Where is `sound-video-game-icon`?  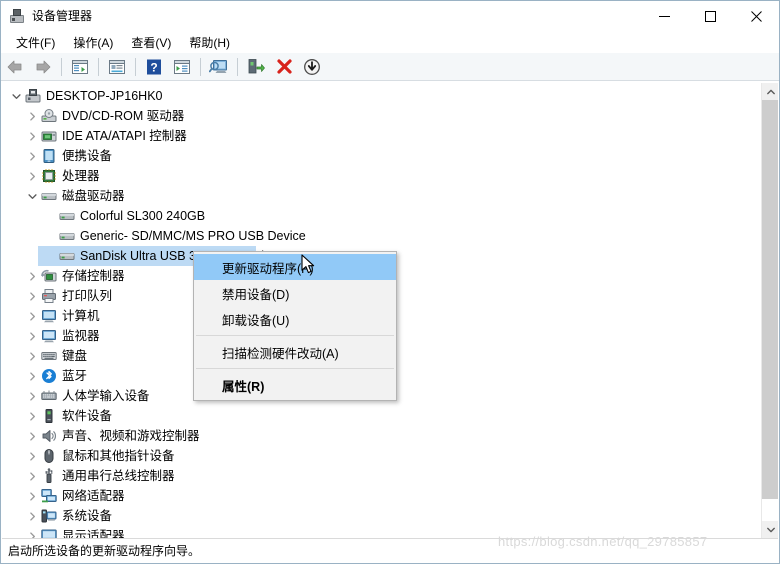
sound-video-game-icon is located at coordinates (49, 436).